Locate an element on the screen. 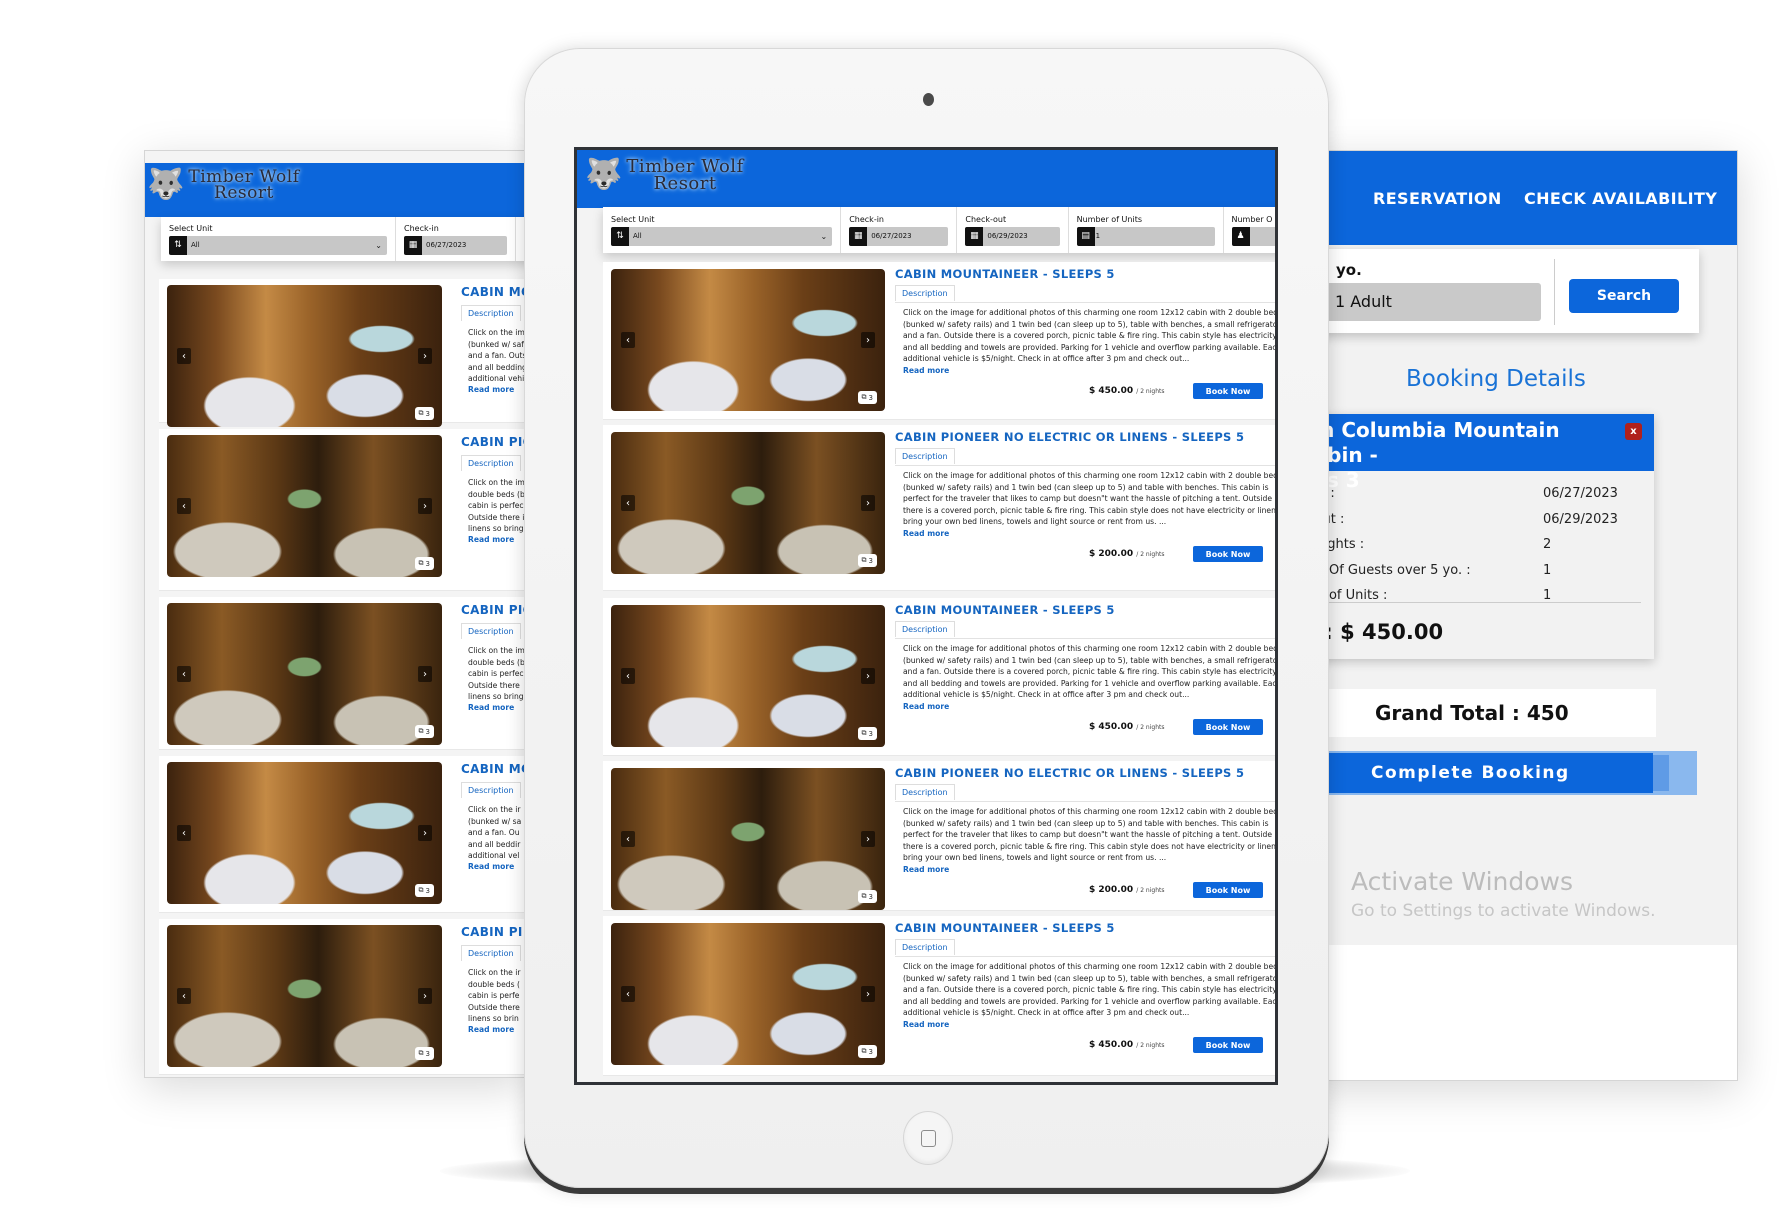 The height and width of the screenshot is (1224, 1782). listing-title: CABIN MC is located at coordinates (492, 769).